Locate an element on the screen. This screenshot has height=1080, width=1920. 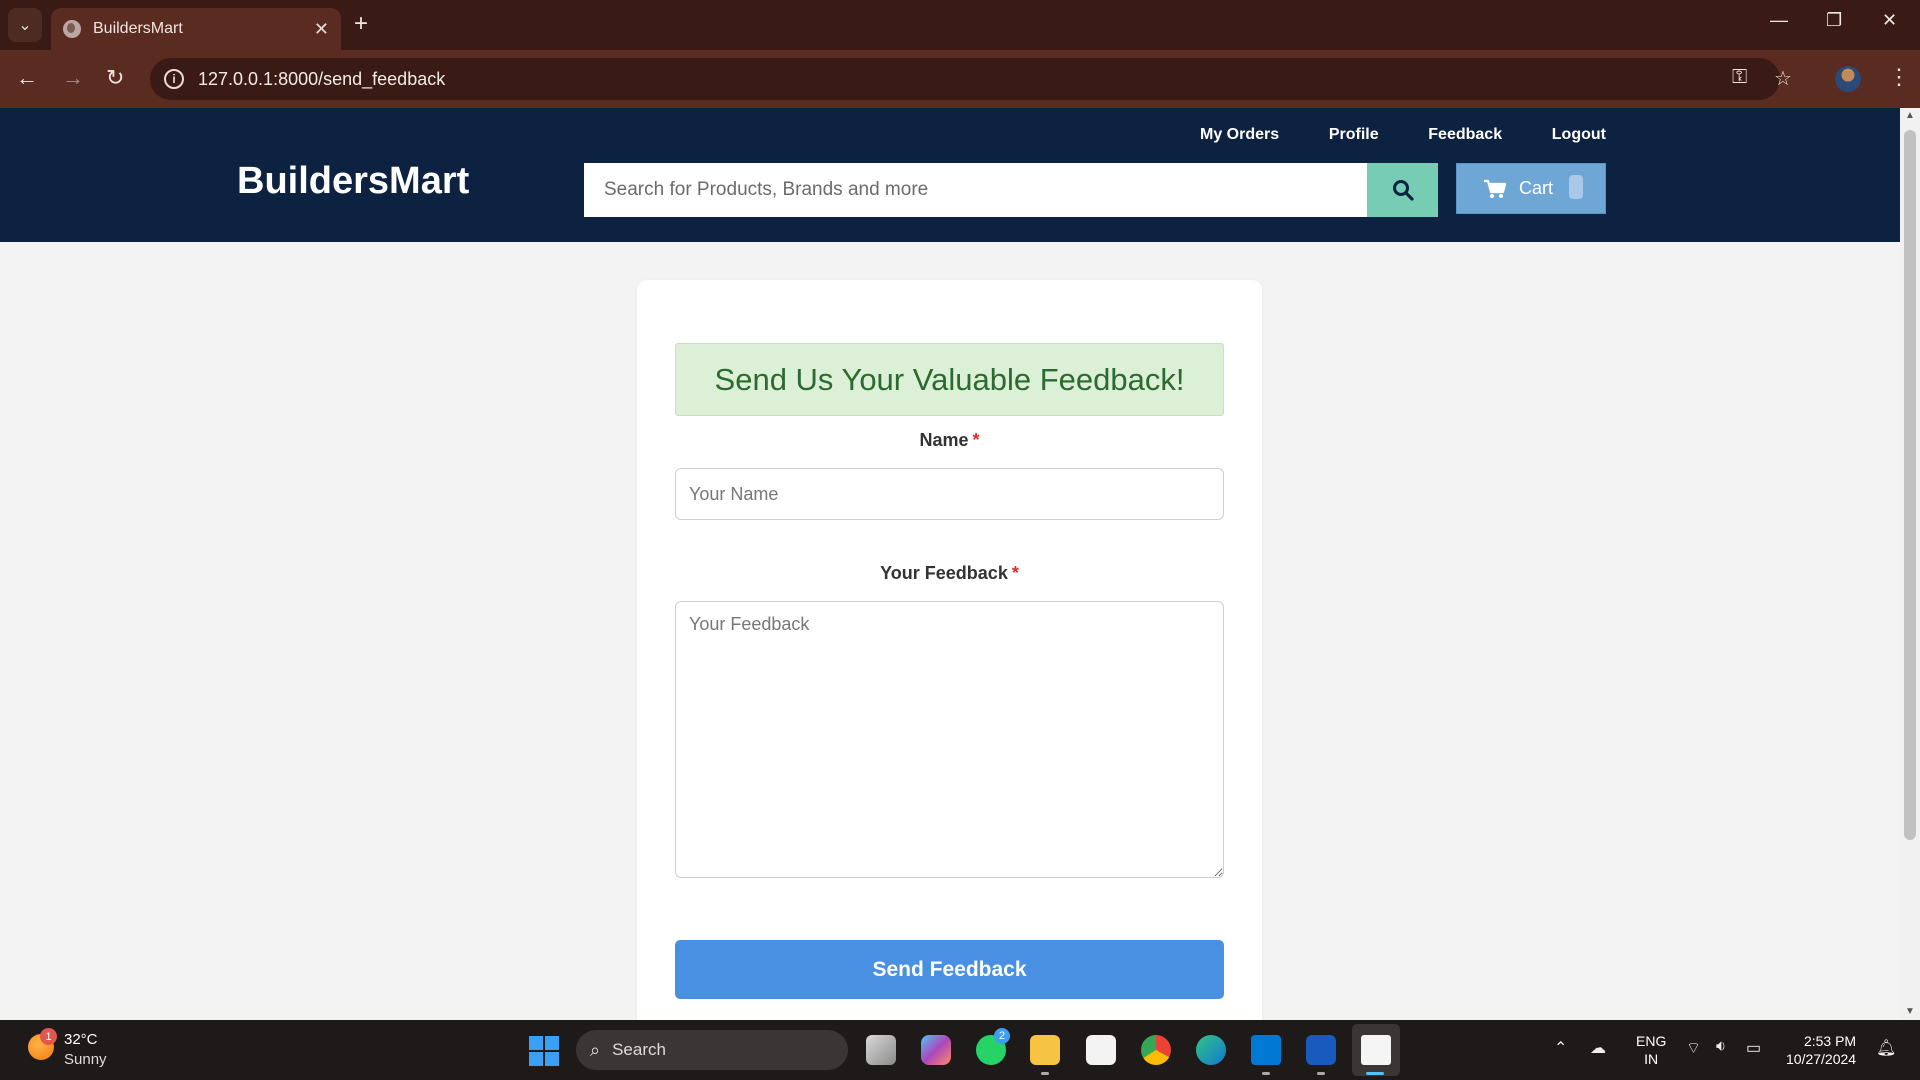
volume-icon: 🔉︎ is located at coordinates (1721, 1047).